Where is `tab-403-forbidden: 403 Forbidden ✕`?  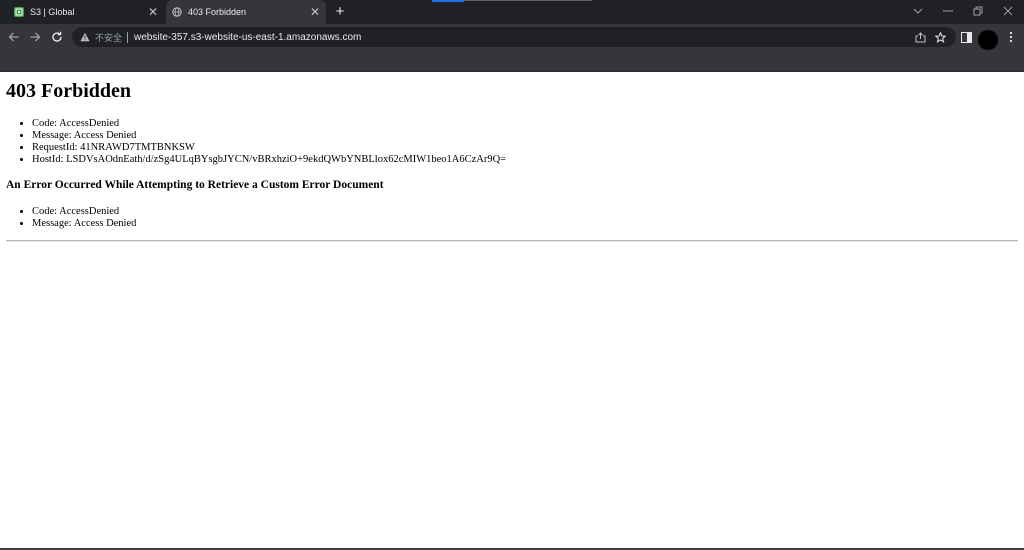
tab-403-forbidden: 403 Forbidden ✕ is located at coordinates (246, 12).